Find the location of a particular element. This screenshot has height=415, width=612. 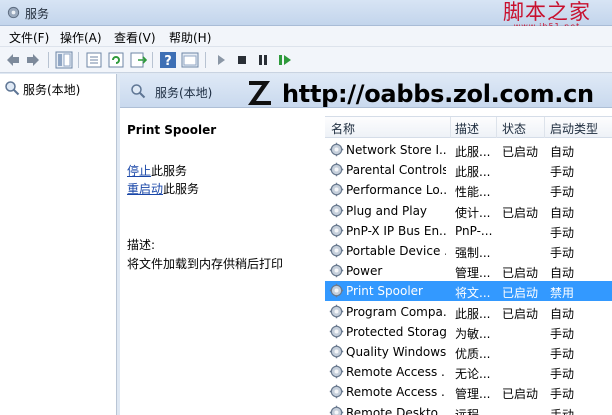

service-name-cell: Plug and Play is located at coordinates (387, 210).